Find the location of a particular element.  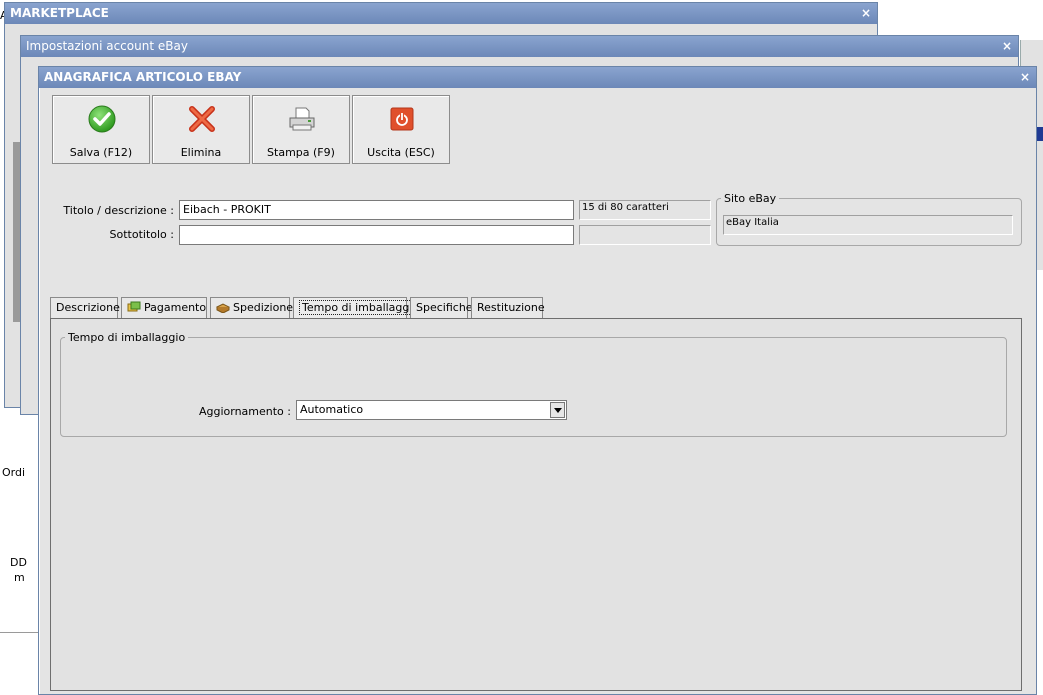

marketplace-titlebar: MARKETPLACE × is located at coordinates (441, 13).